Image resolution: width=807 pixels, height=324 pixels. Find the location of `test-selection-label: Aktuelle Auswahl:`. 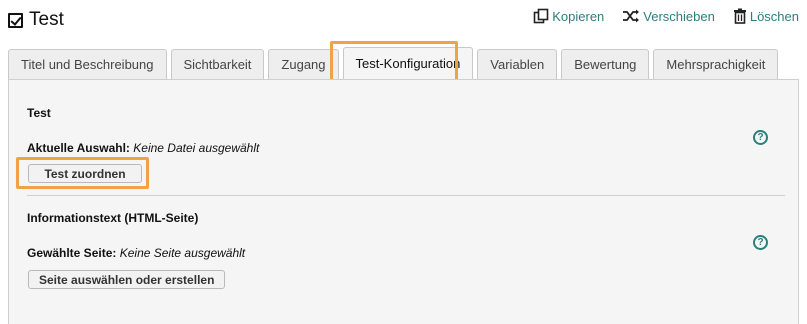

test-selection-label: Aktuelle Auswahl: is located at coordinates (78, 148).